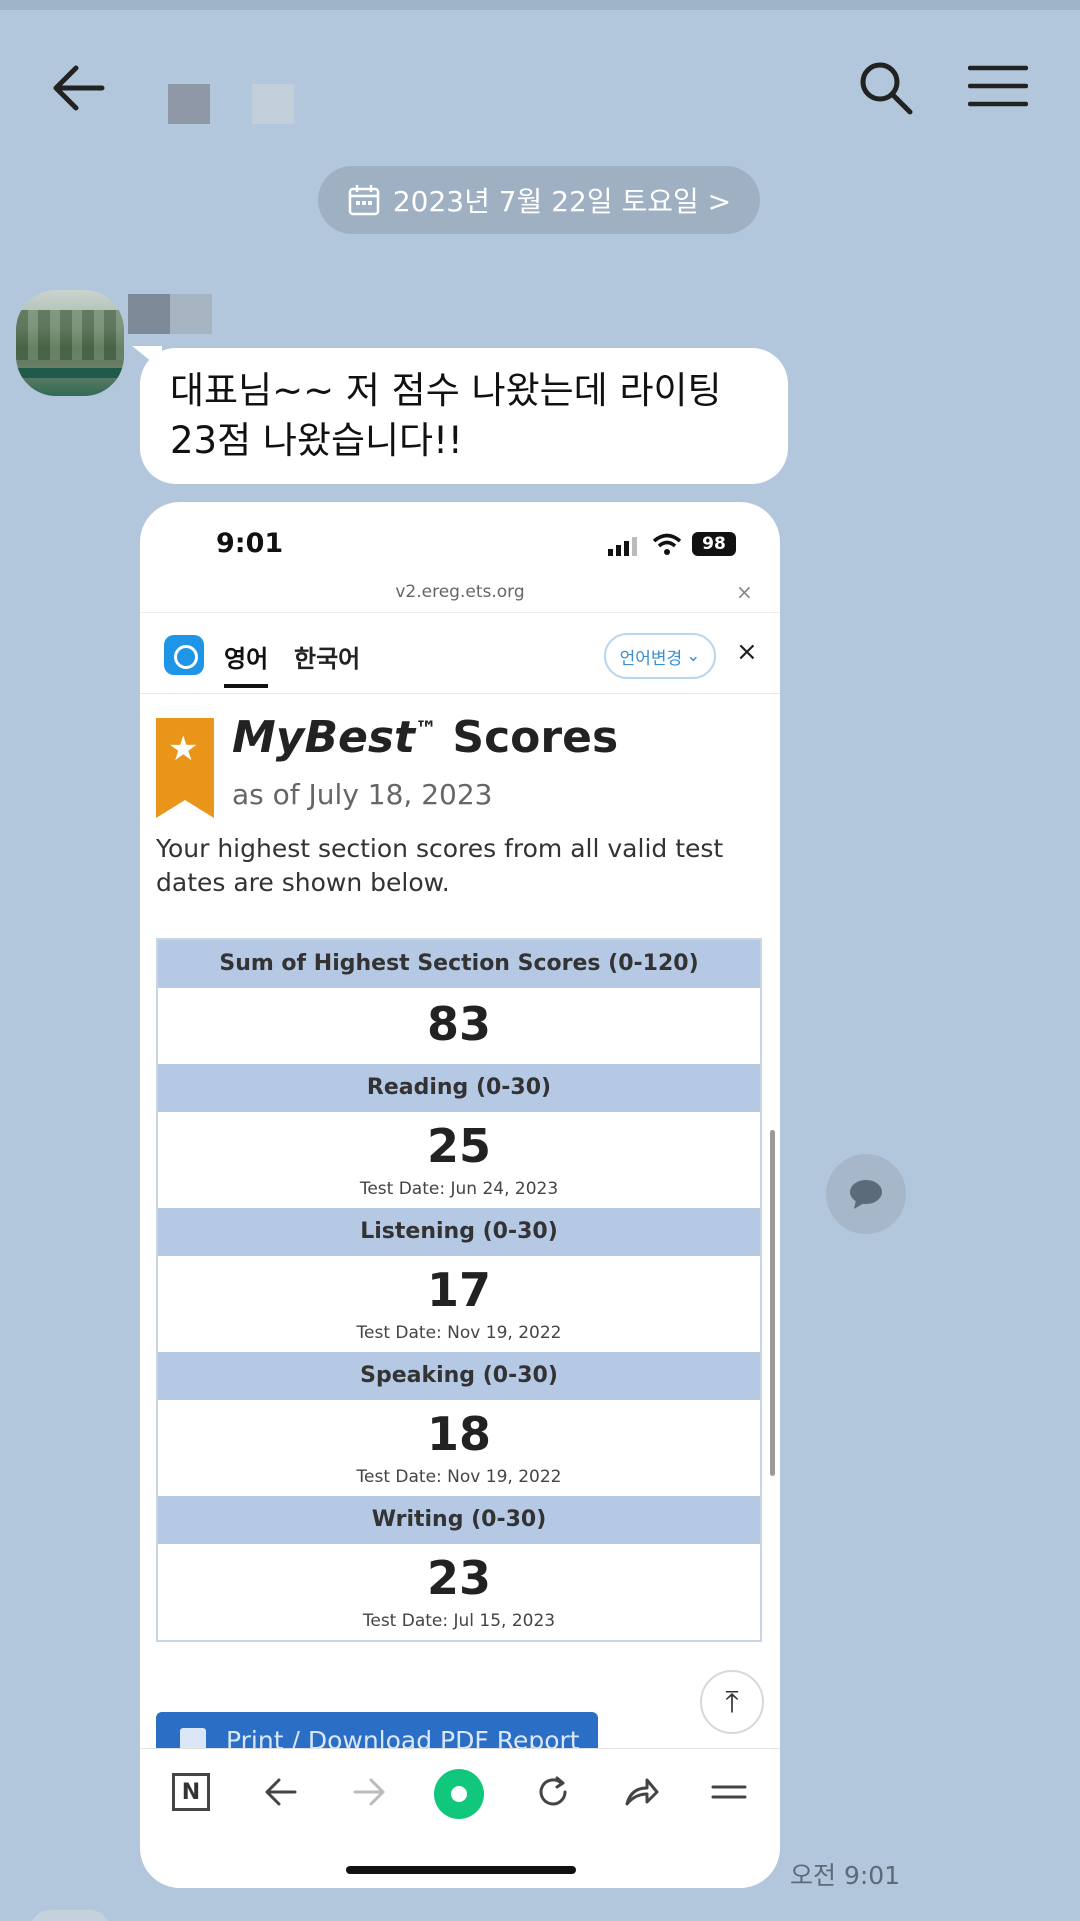 This screenshot has height=1921, width=1080. I want to click on section-row: 23 Test Date: Jul 15, 2023, so click(459, 1592).